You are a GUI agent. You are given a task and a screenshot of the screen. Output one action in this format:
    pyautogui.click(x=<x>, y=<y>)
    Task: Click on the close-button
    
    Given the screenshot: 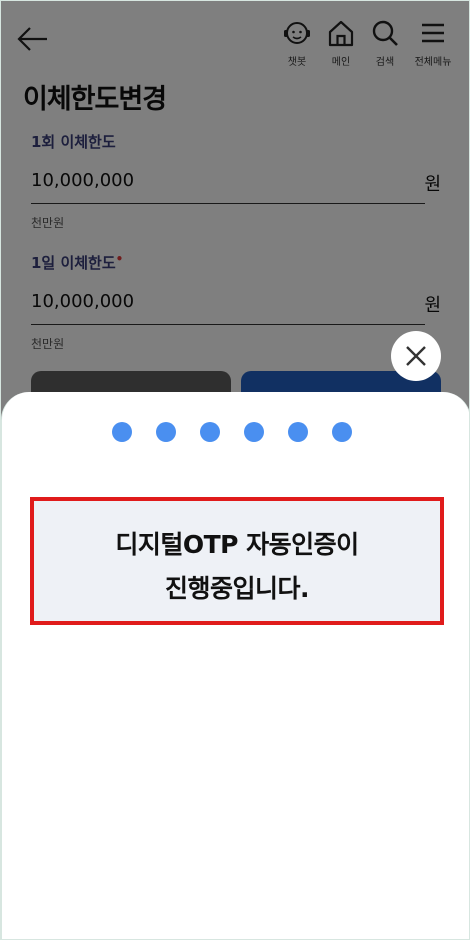 What is the action you would take?
    pyautogui.click(x=416, y=356)
    